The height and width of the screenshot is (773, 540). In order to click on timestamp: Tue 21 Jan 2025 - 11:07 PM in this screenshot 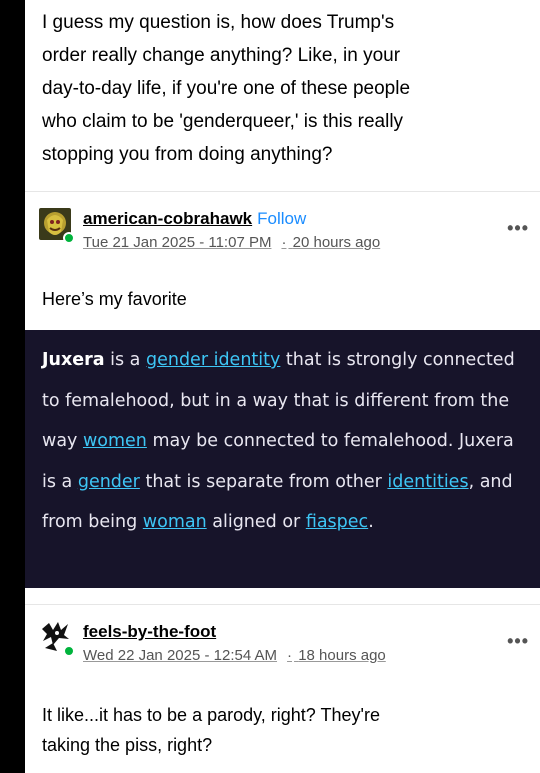, I will do `click(177, 242)`.